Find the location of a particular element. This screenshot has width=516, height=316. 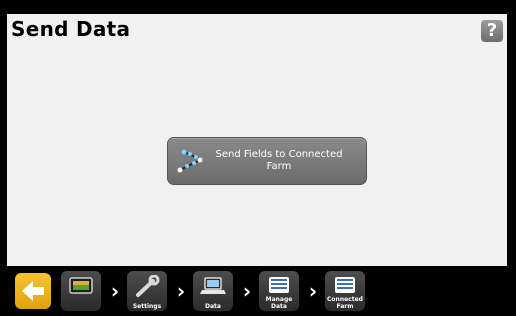

page-title: Send Data is located at coordinates (71, 29).